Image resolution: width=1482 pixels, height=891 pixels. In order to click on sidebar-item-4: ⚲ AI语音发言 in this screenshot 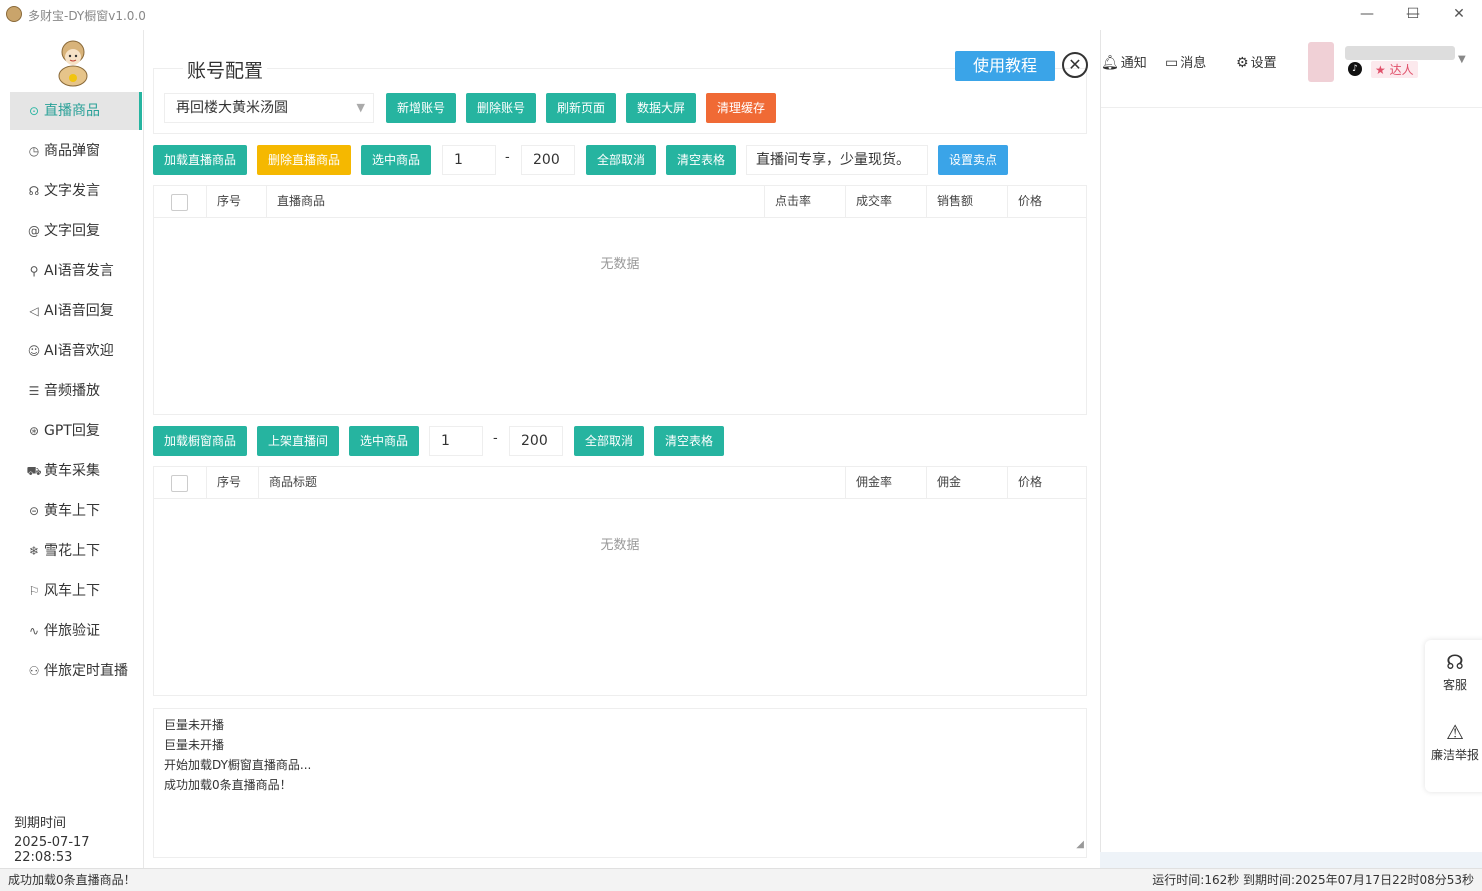, I will do `click(76, 271)`.